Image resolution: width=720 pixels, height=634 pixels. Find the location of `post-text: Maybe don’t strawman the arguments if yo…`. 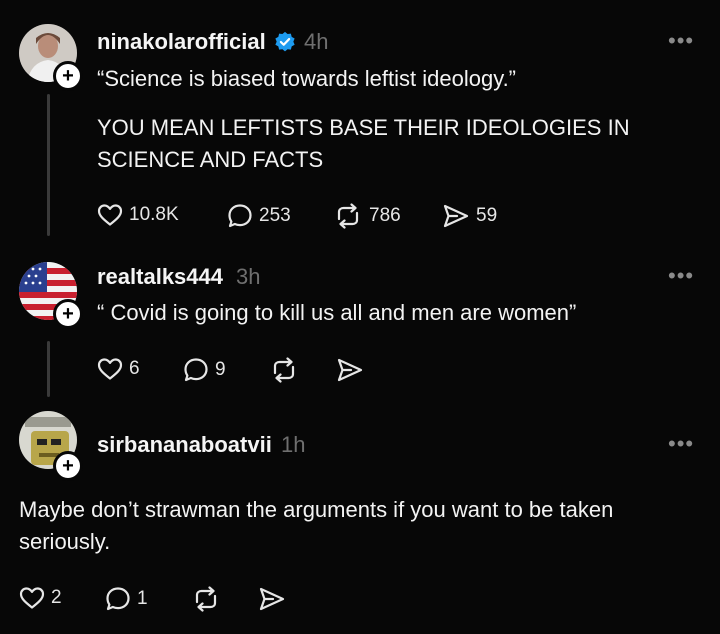

post-text: Maybe don’t strawman the arguments if yo… is located at coordinates (316, 525).